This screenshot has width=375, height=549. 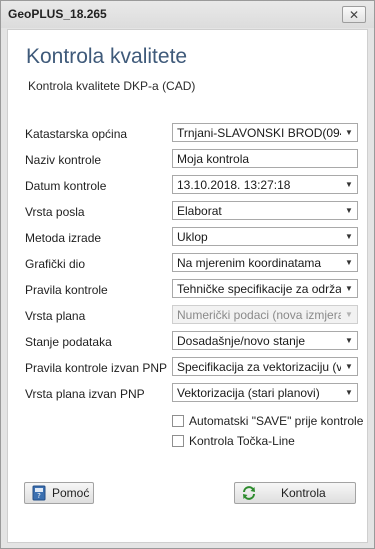 What do you see at coordinates (71, 493) in the screenshot?
I see `help-button-label: Pomoć` at bounding box center [71, 493].